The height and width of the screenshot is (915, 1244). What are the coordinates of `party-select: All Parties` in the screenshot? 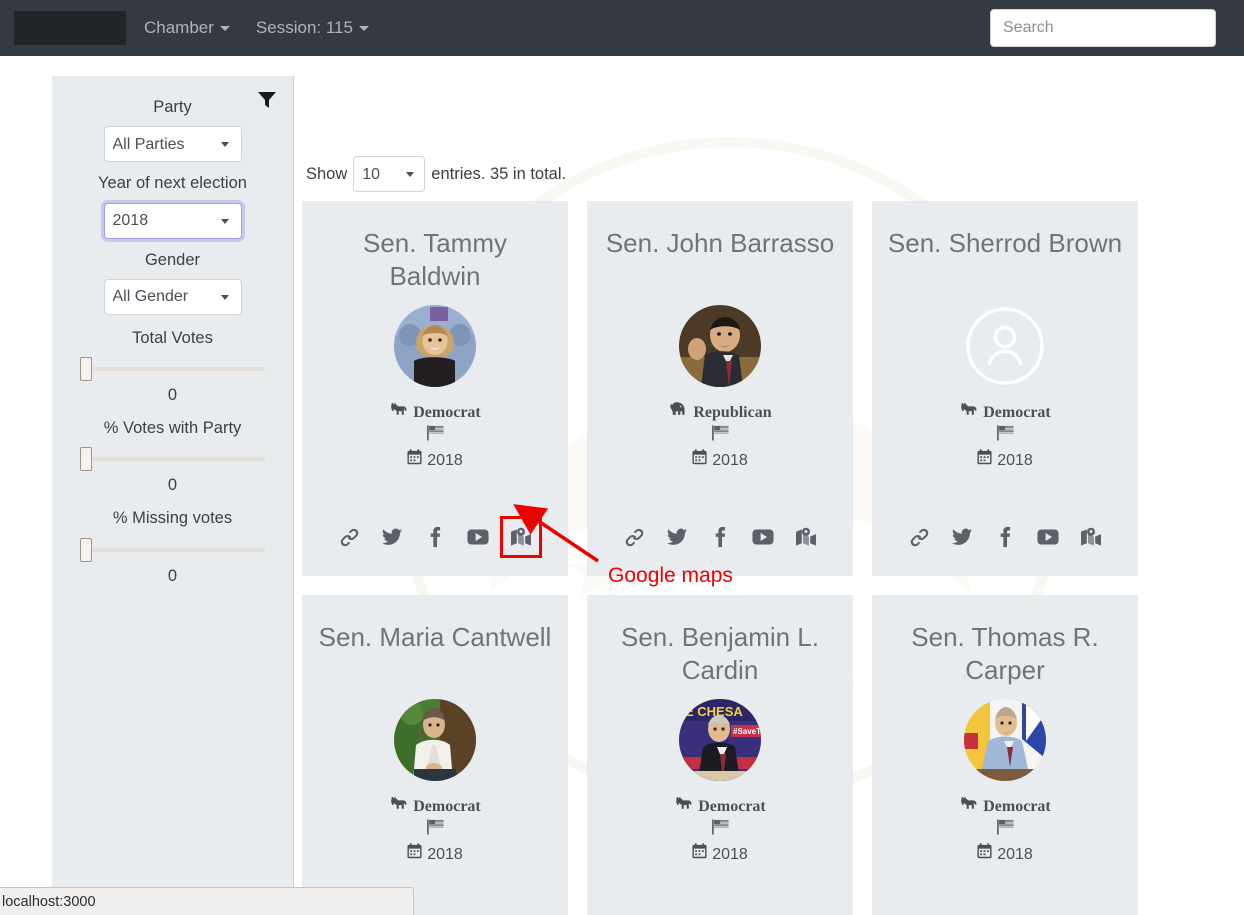 It's located at (172, 144).